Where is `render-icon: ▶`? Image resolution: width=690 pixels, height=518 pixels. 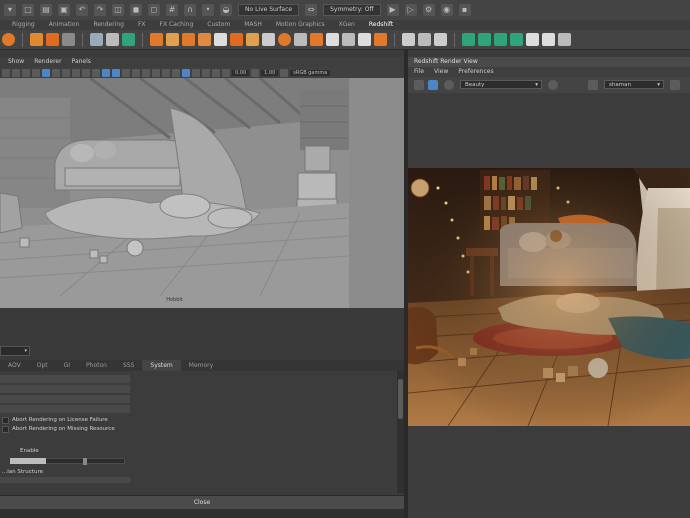 render-icon: ▶ is located at coordinates (392, 10).